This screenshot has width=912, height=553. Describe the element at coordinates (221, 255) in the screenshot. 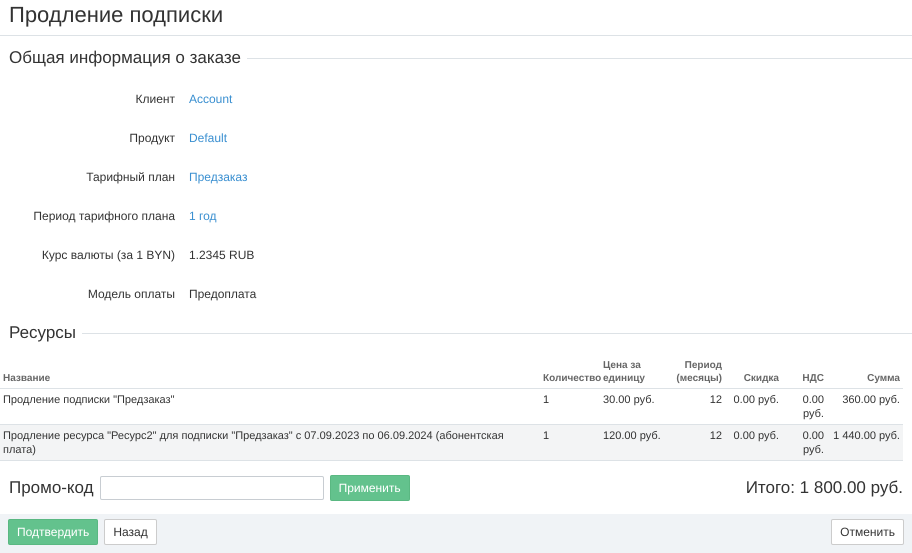

I see `field-value: 1.2345 RUB` at that location.